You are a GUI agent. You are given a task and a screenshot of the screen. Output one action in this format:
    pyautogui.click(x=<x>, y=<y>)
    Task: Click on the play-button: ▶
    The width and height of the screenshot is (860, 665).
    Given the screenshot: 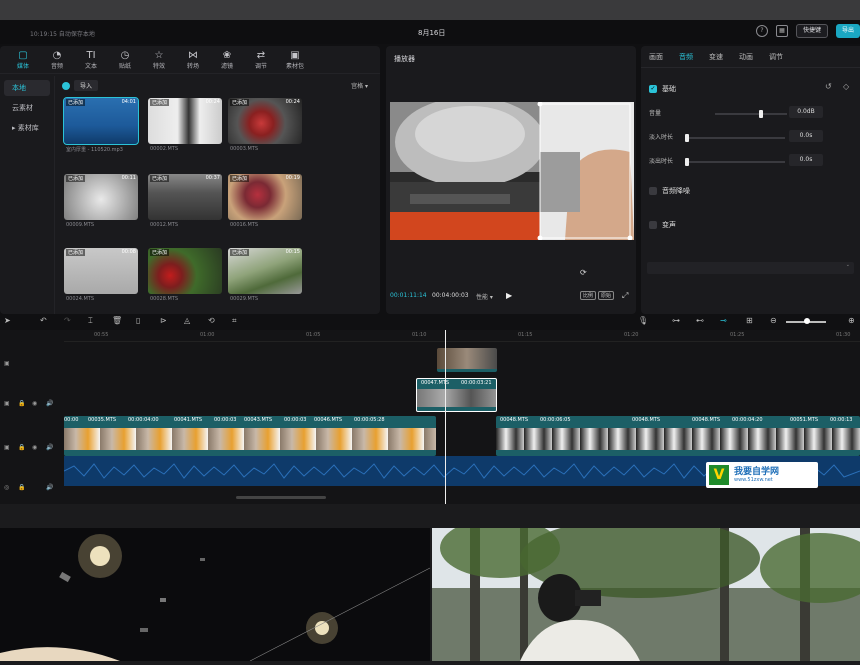 What is the action you would take?
    pyautogui.click(x=509, y=295)
    